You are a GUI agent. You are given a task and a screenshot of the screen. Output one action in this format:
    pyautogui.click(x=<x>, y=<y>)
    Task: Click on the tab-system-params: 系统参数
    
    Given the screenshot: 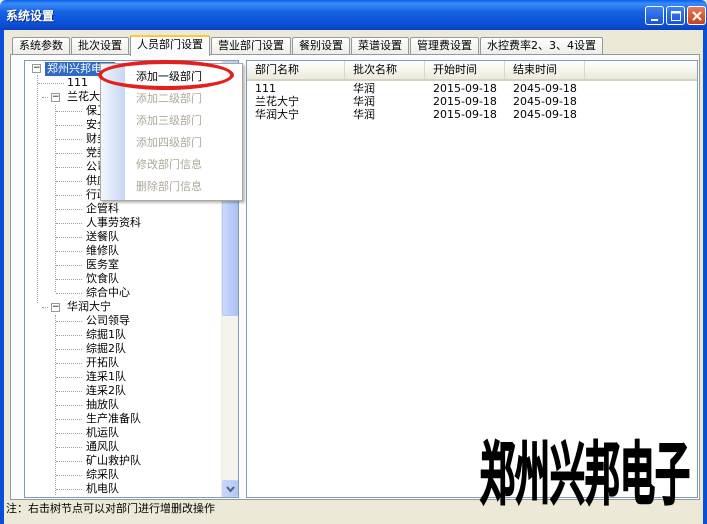 What is the action you would take?
    pyautogui.click(x=41, y=46)
    